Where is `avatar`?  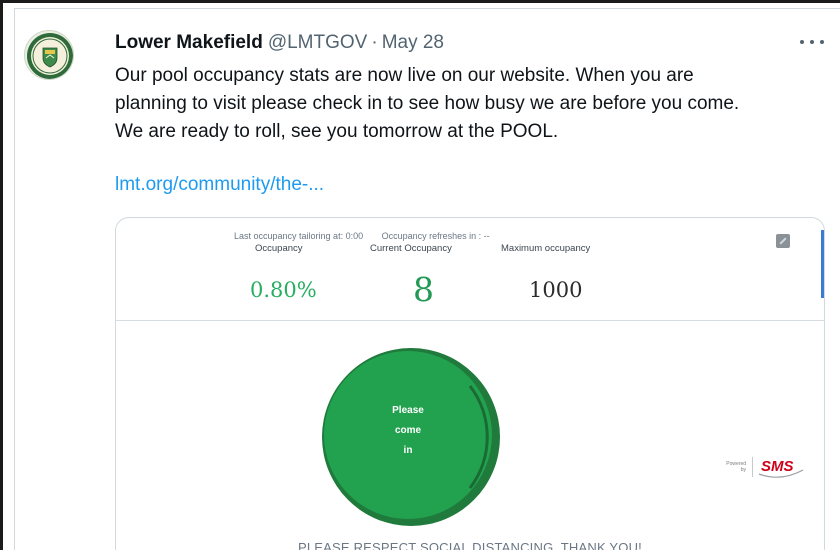 avatar is located at coordinates (49, 55).